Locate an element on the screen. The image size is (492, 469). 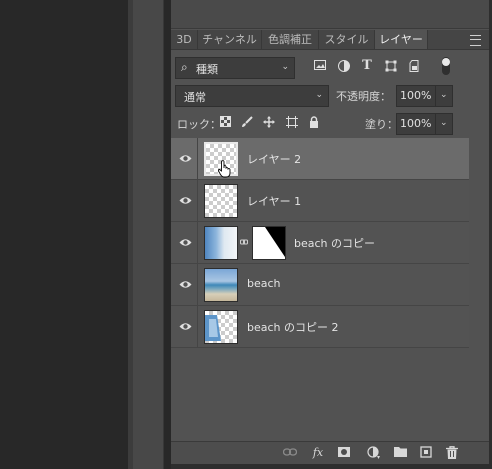
layer-name: レイヤー 1 is located at coordinates (274, 201).